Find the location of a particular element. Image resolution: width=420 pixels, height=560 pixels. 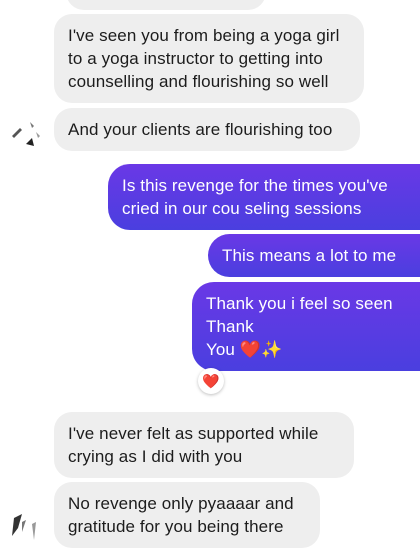

previous-message-fragment is located at coordinates (166, 5).